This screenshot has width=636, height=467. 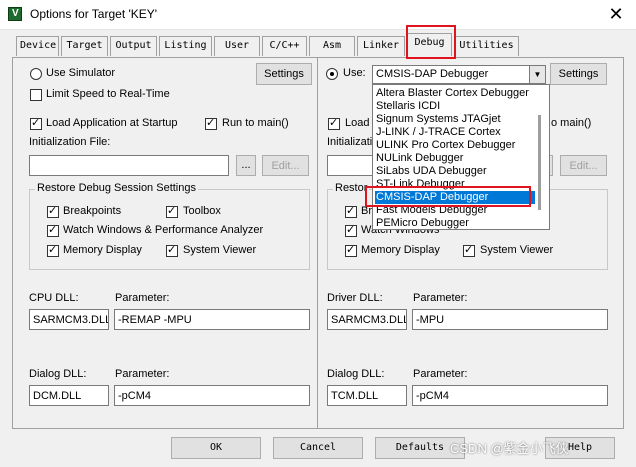 What do you see at coordinates (163, 230) in the screenshot?
I see `watch-windows-label: Watch Windows & Performance Analyzer` at bounding box center [163, 230].